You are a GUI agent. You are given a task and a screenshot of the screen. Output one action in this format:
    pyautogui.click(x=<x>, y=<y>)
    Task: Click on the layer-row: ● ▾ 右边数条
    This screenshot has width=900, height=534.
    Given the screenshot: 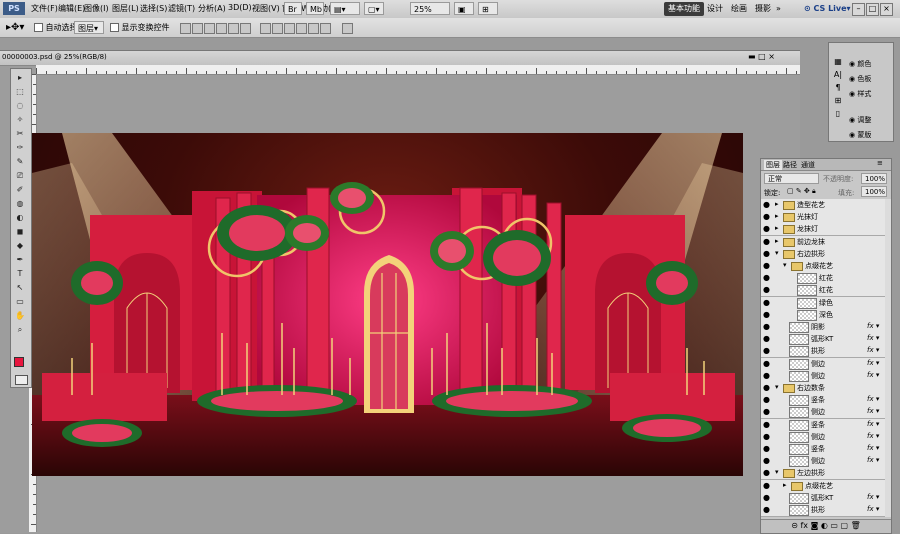 What is the action you would take?
    pyautogui.click(x=823, y=388)
    